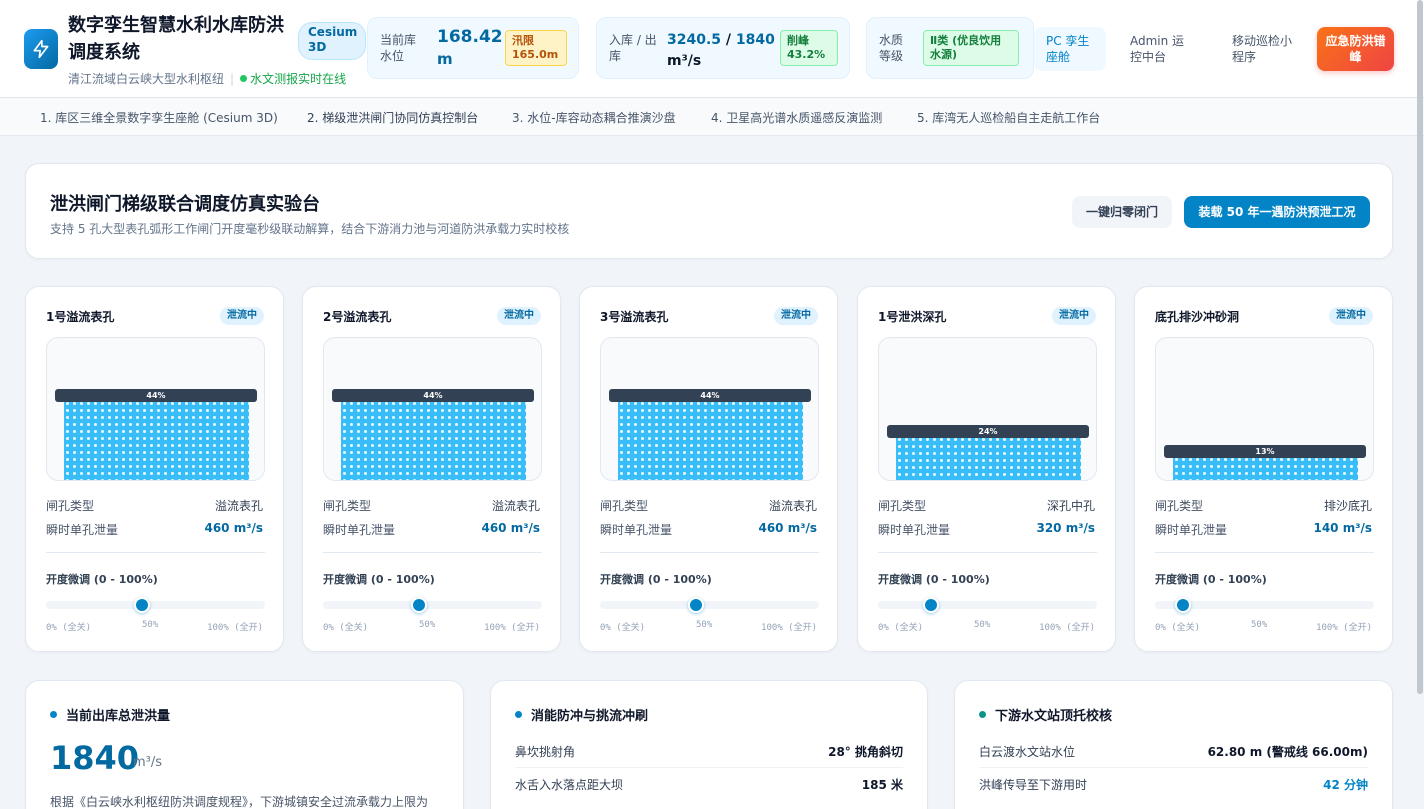 This screenshot has height=809, width=1424. Describe the element at coordinates (809, 48) in the screenshot. I see `peak-reduction-badge: 削峰 43.2%` at that location.